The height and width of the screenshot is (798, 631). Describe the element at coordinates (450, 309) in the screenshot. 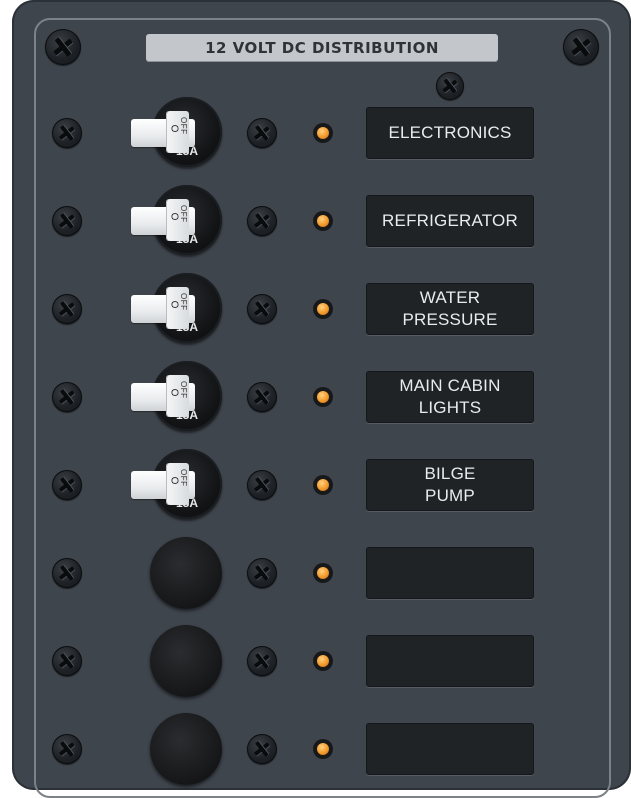

I see `circuit-label-plate: WATER PRESSURE` at that location.